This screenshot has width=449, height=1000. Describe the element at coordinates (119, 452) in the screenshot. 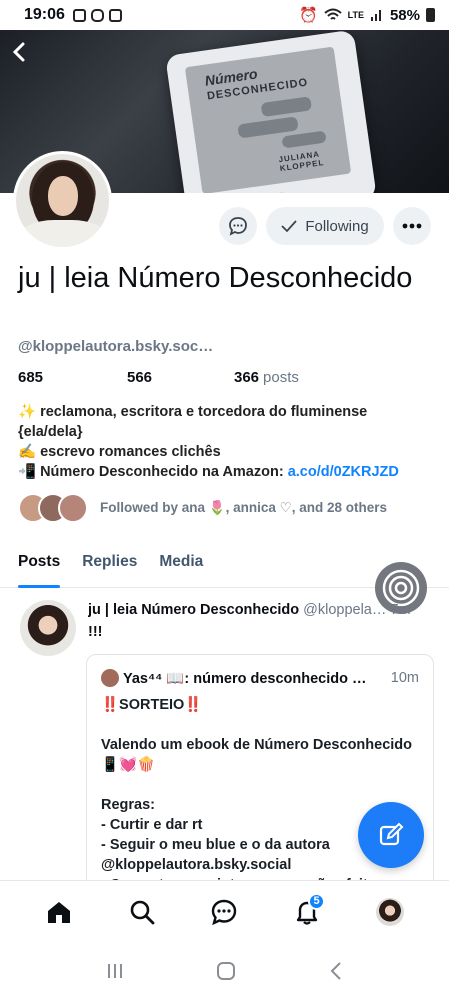

I see `bio-line: ✍️ escrevo romances clichês` at that location.